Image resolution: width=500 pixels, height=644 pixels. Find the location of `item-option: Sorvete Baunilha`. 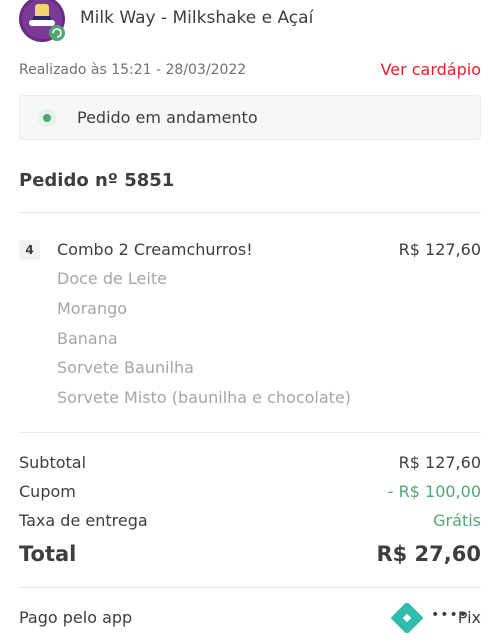

item-option: Sorvete Baunilha is located at coordinates (125, 367).